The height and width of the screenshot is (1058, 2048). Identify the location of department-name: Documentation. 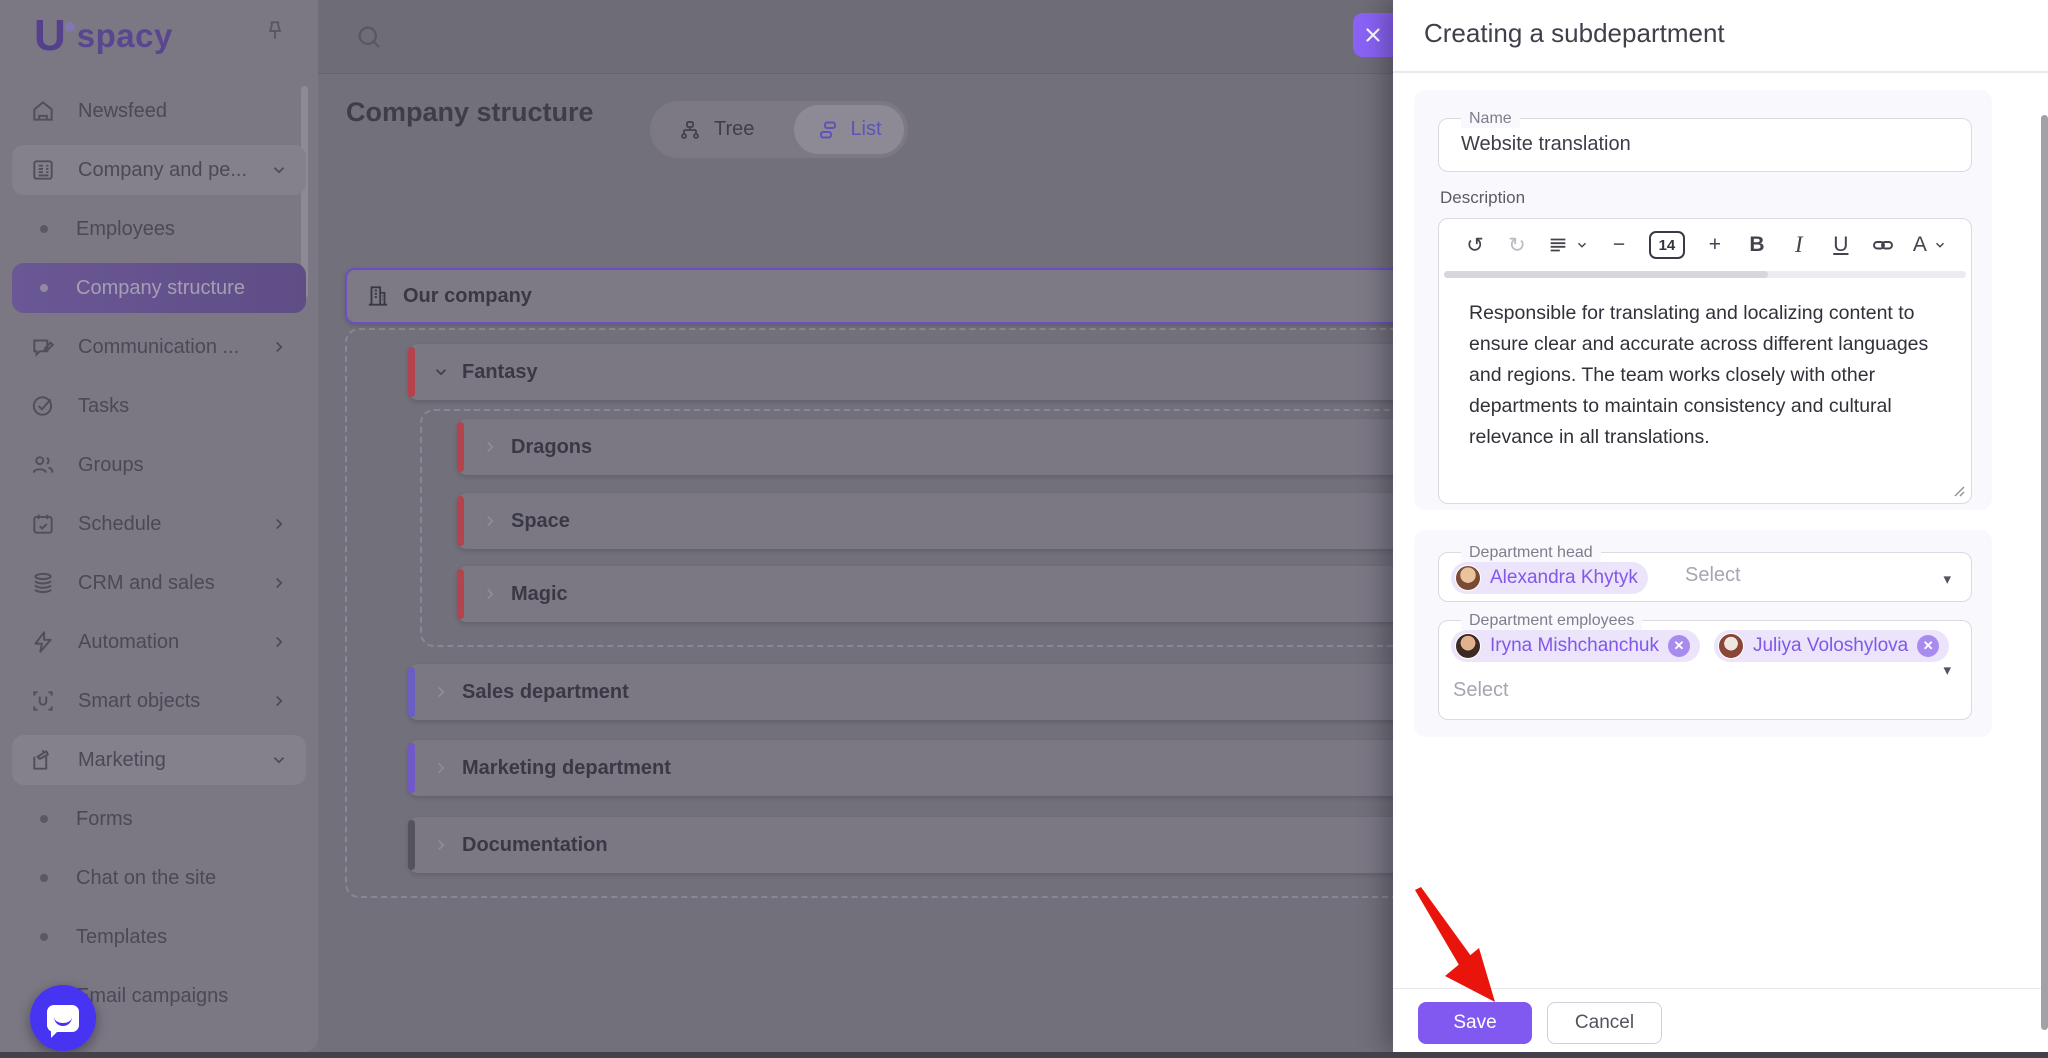
(535, 844).